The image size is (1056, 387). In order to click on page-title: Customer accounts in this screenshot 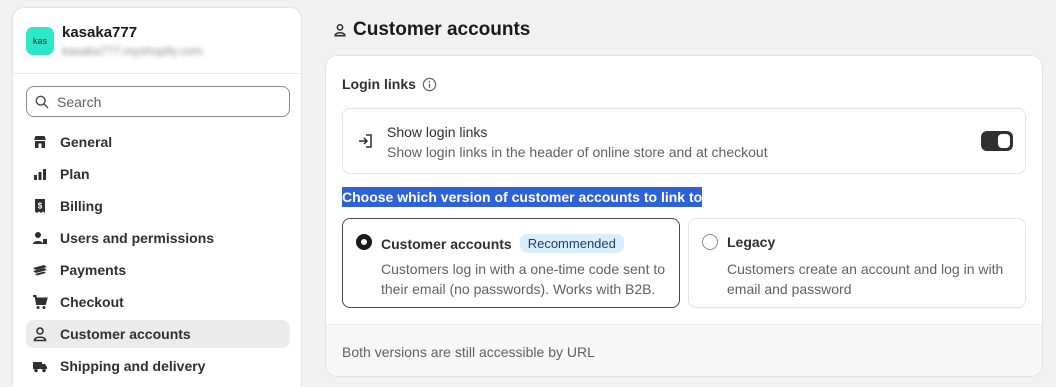, I will do `click(431, 30)`.